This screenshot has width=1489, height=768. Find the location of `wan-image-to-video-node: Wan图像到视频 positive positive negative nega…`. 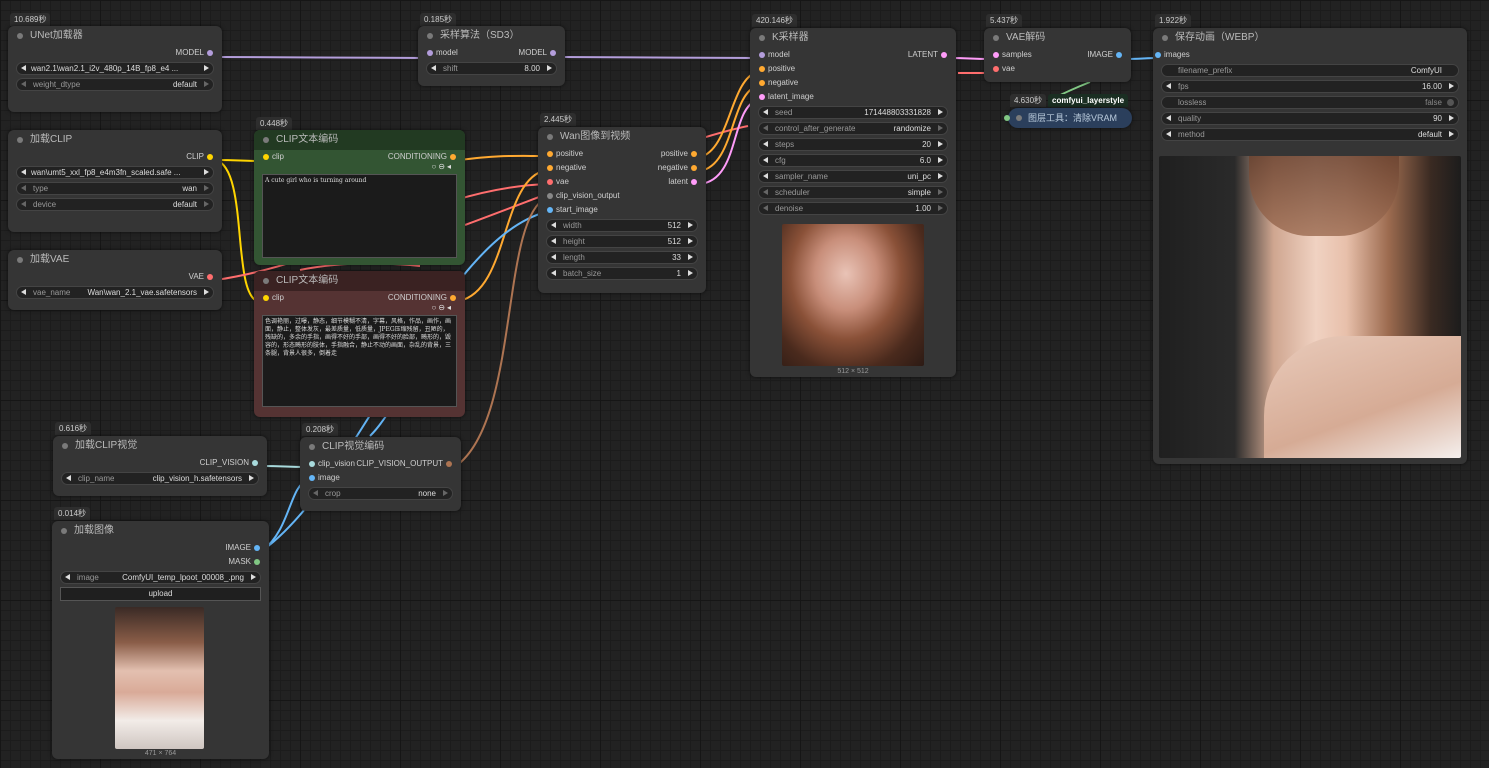

wan-image-to-video-node: Wan图像到视频 positive positive negative nega… is located at coordinates (622, 210).